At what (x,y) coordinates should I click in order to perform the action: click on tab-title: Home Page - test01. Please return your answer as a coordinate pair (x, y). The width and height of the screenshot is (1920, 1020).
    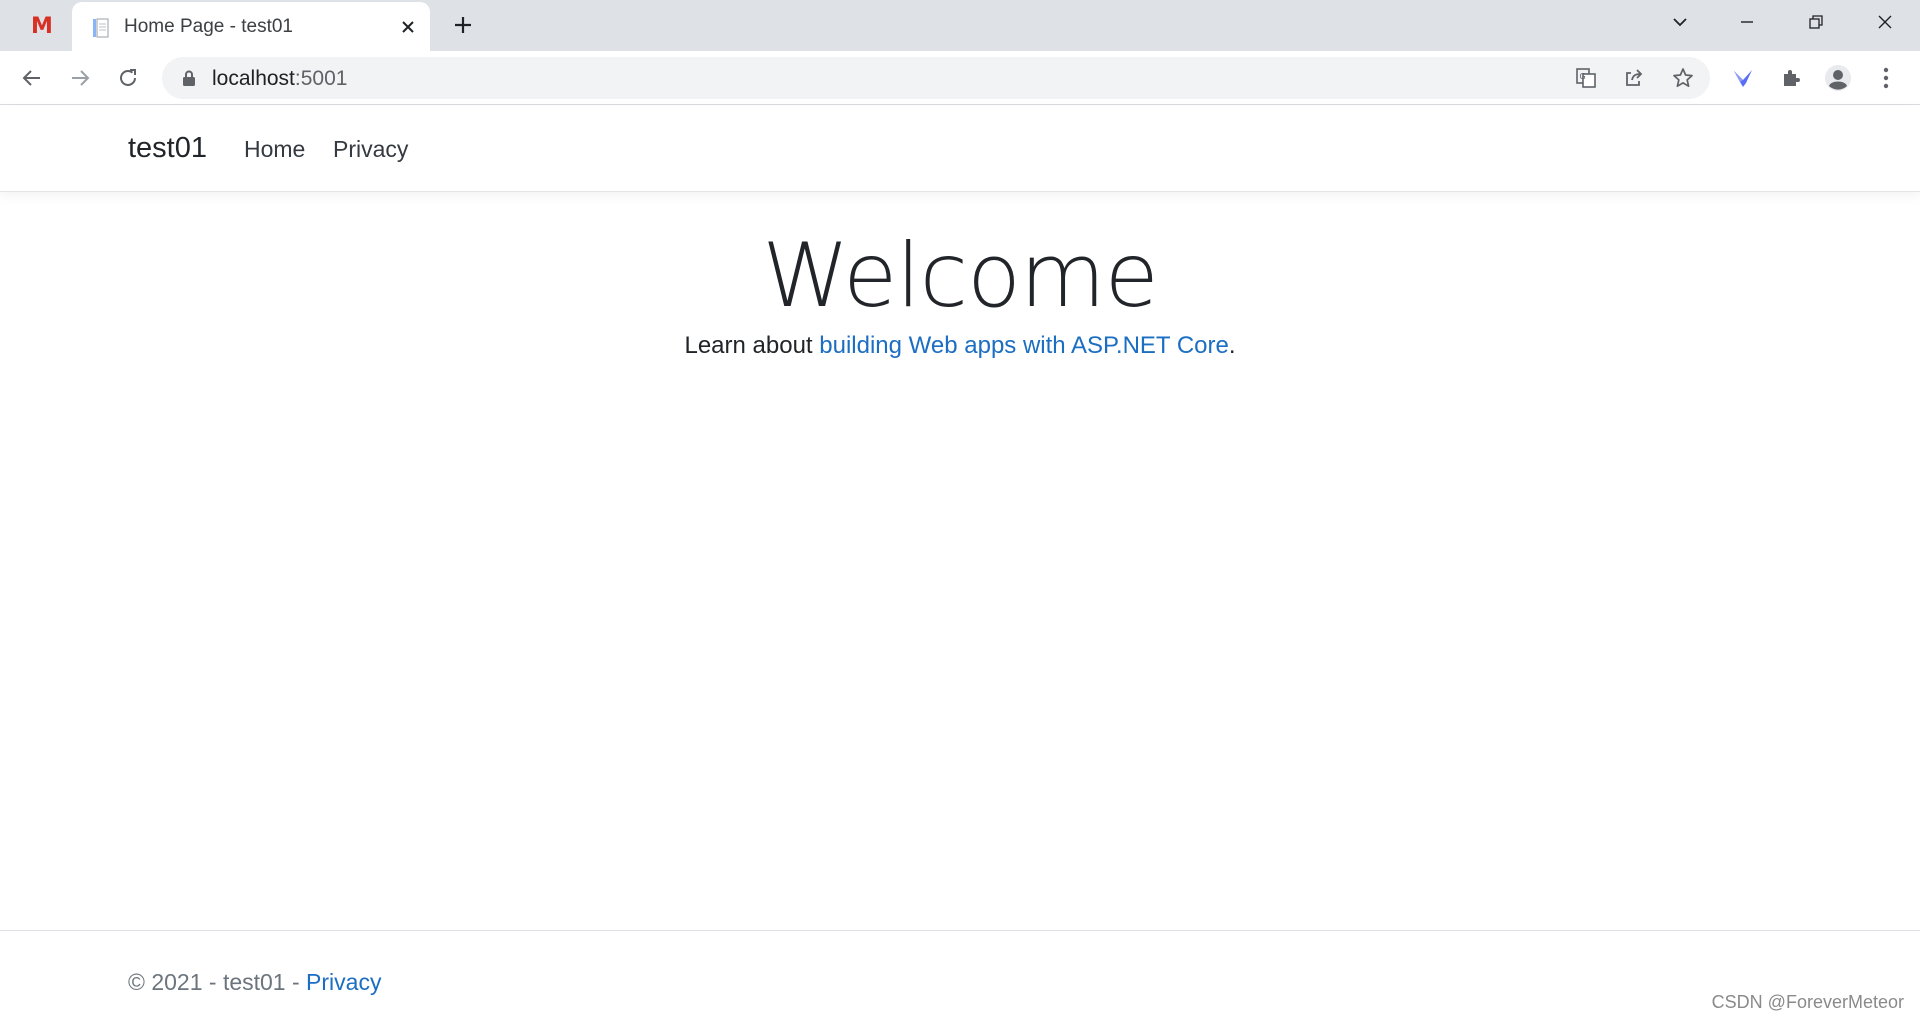
    Looking at the image, I should click on (208, 26).